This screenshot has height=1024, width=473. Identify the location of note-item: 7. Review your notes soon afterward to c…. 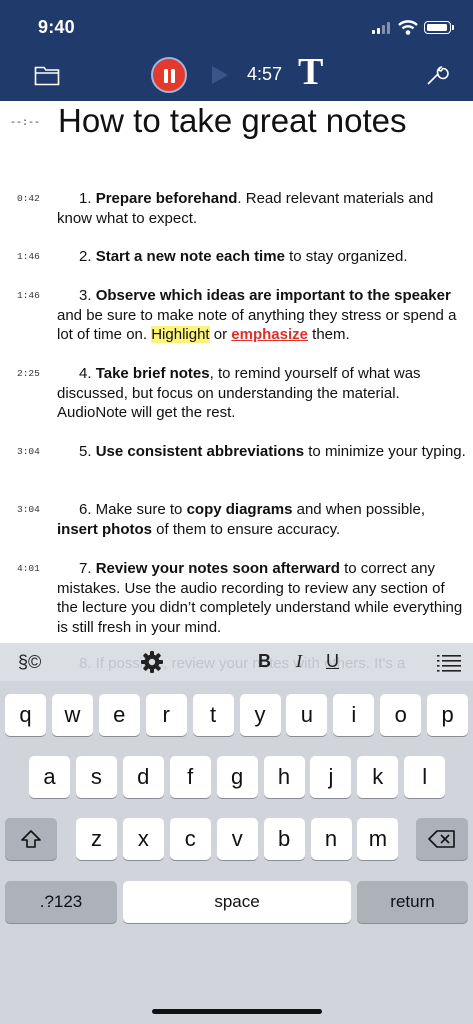
(262, 598).